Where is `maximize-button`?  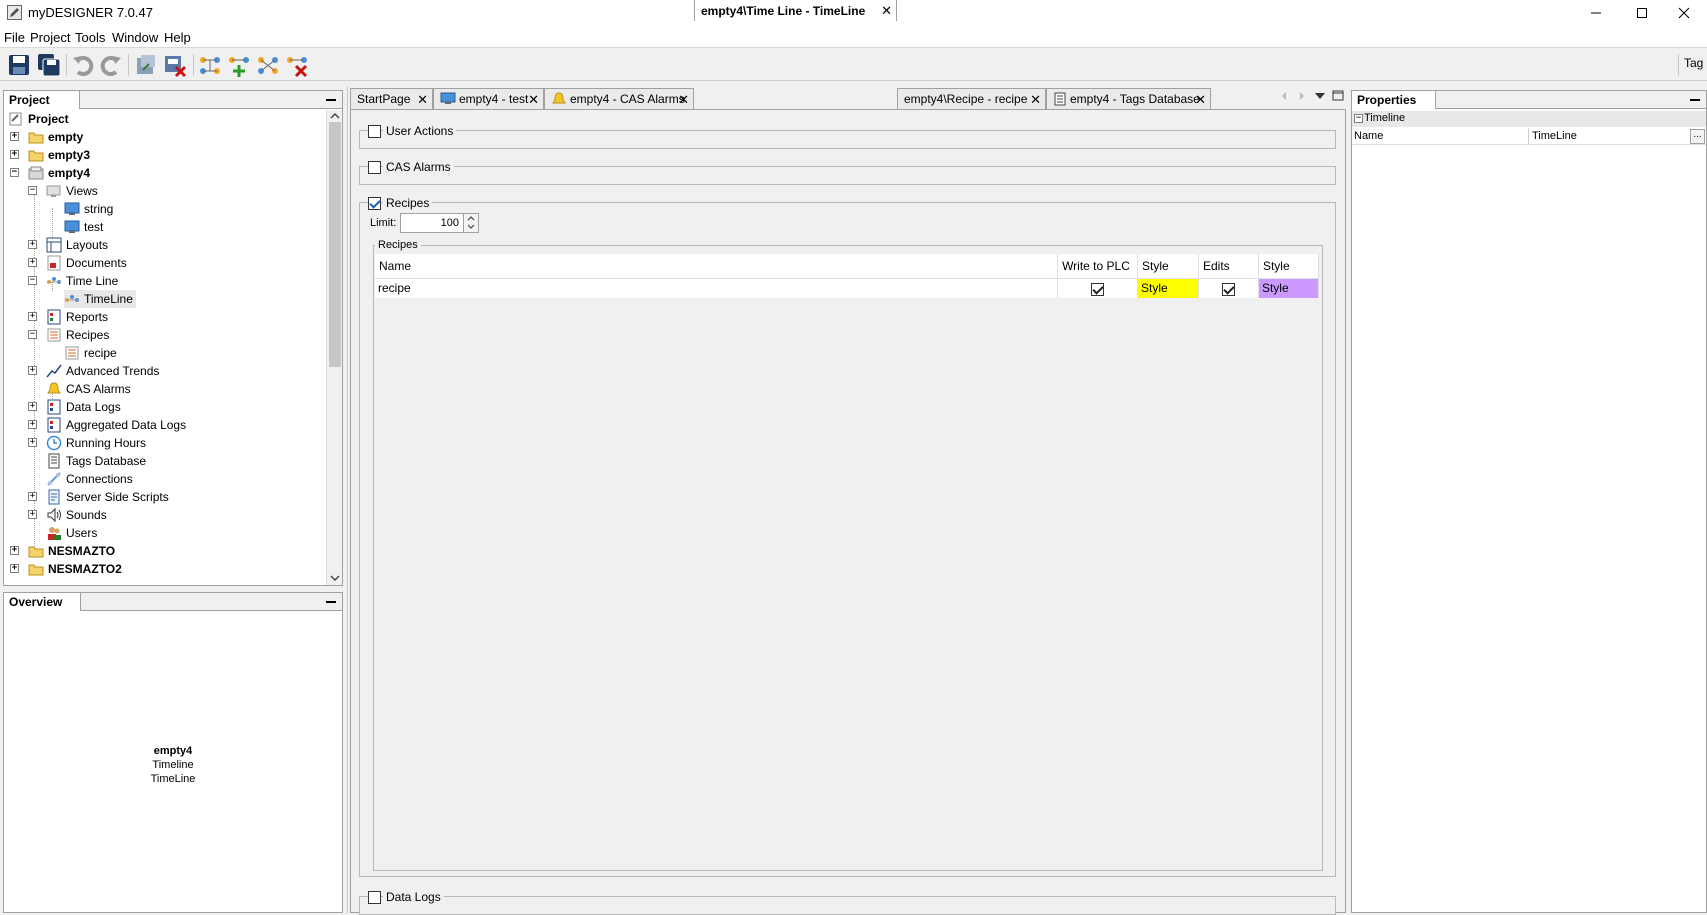
maximize-button is located at coordinates (1642, 13).